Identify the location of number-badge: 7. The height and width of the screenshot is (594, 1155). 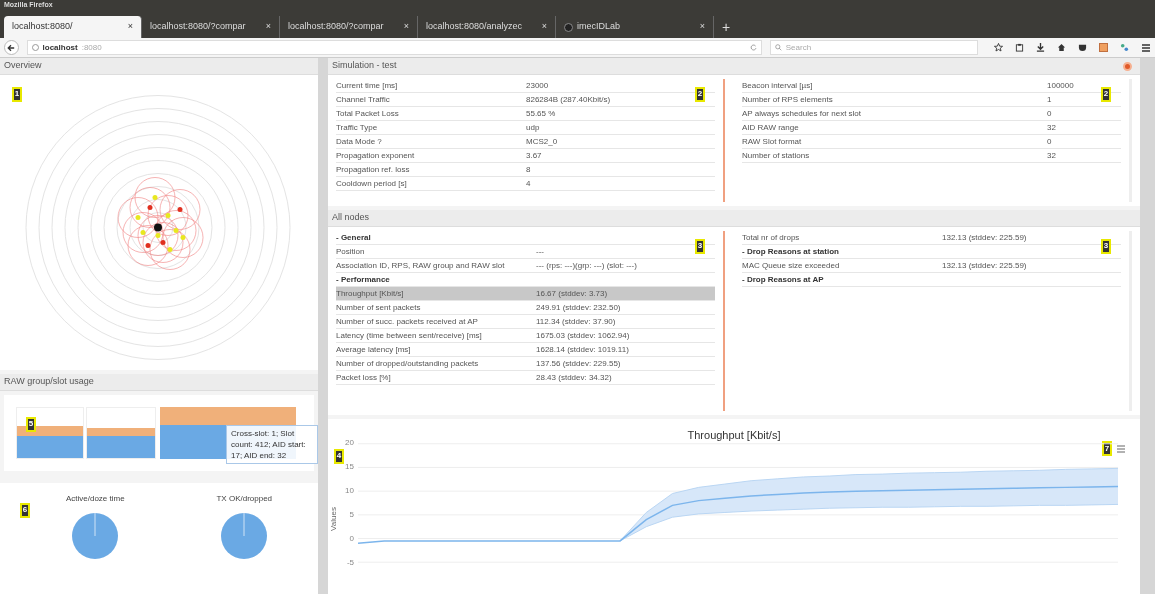
(1107, 448).